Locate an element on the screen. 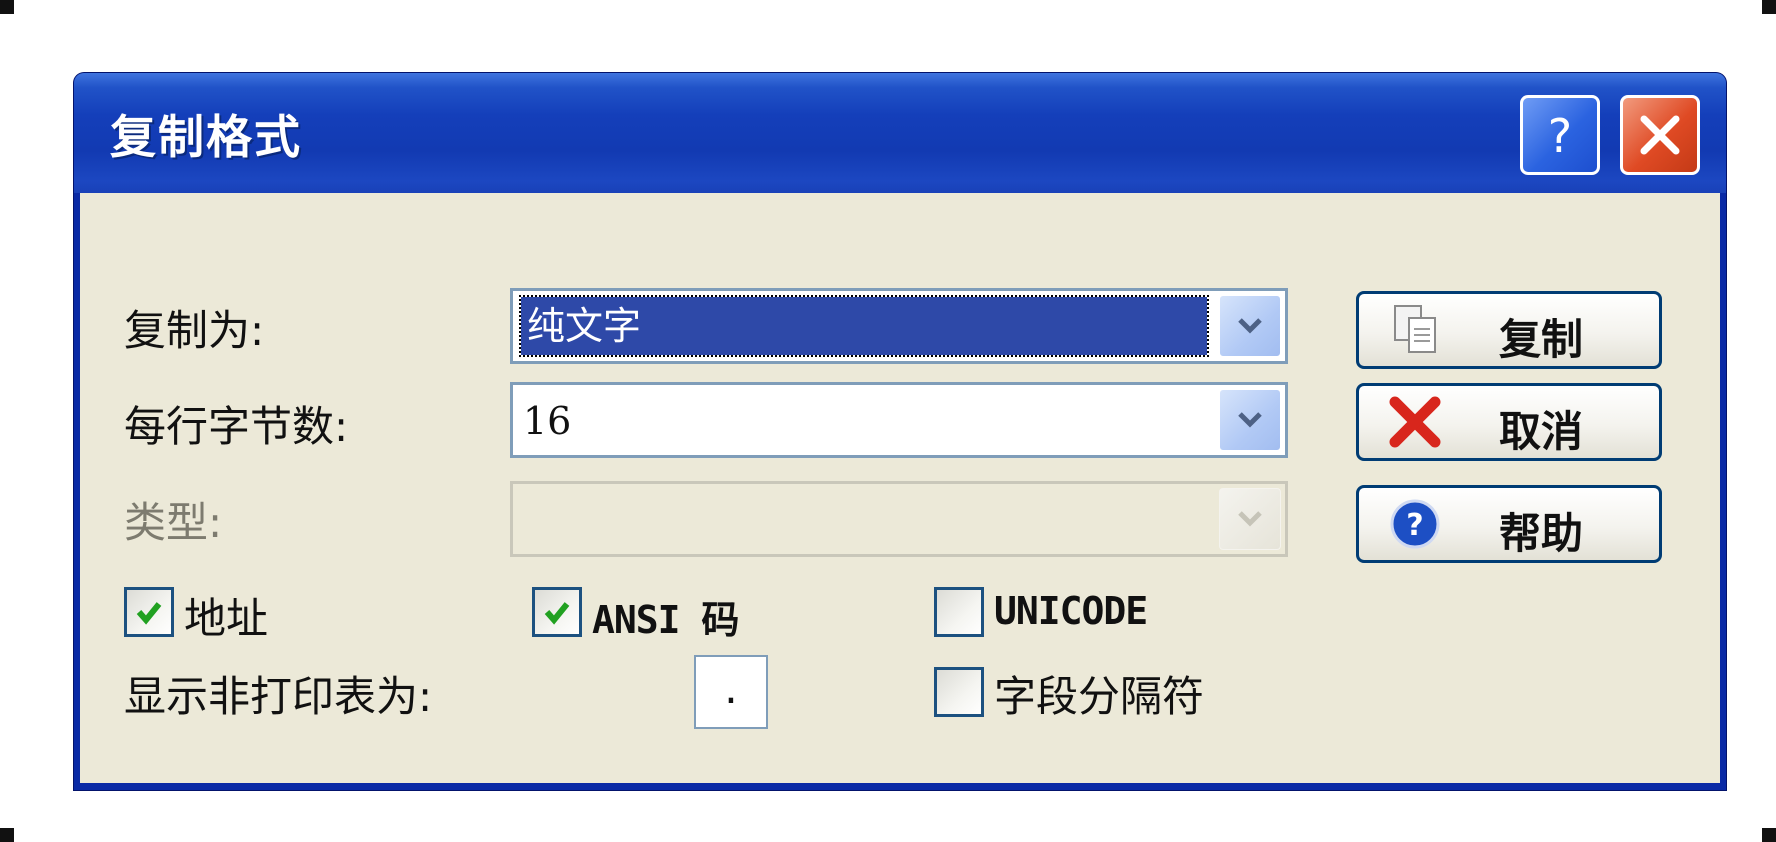 The width and height of the screenshot is (1776, 842). nonprintable-char-input: . is located at coordinates (731, 692).